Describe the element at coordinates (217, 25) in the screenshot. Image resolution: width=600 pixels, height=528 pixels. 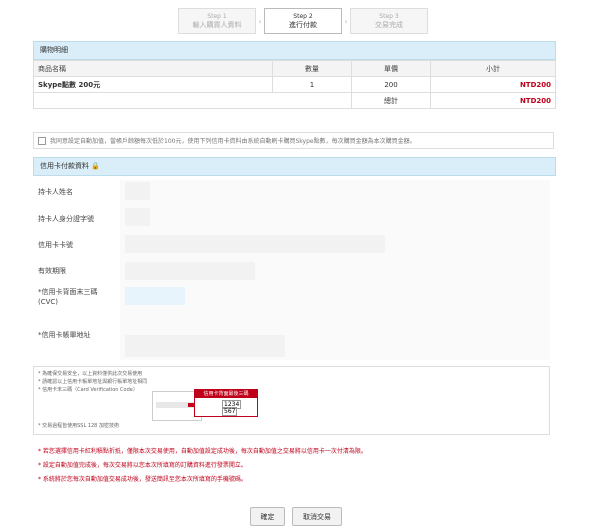
I see `step-1-title: 輸入購買人資料` at that location.